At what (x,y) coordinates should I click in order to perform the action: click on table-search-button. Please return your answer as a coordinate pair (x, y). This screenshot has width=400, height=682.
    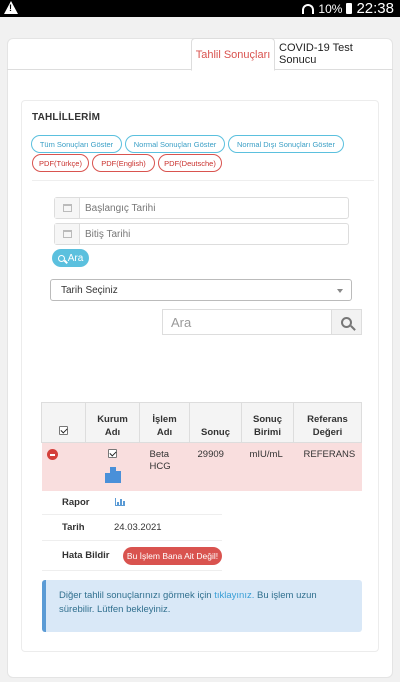
    Looking at the image, I should click on (346, 322).